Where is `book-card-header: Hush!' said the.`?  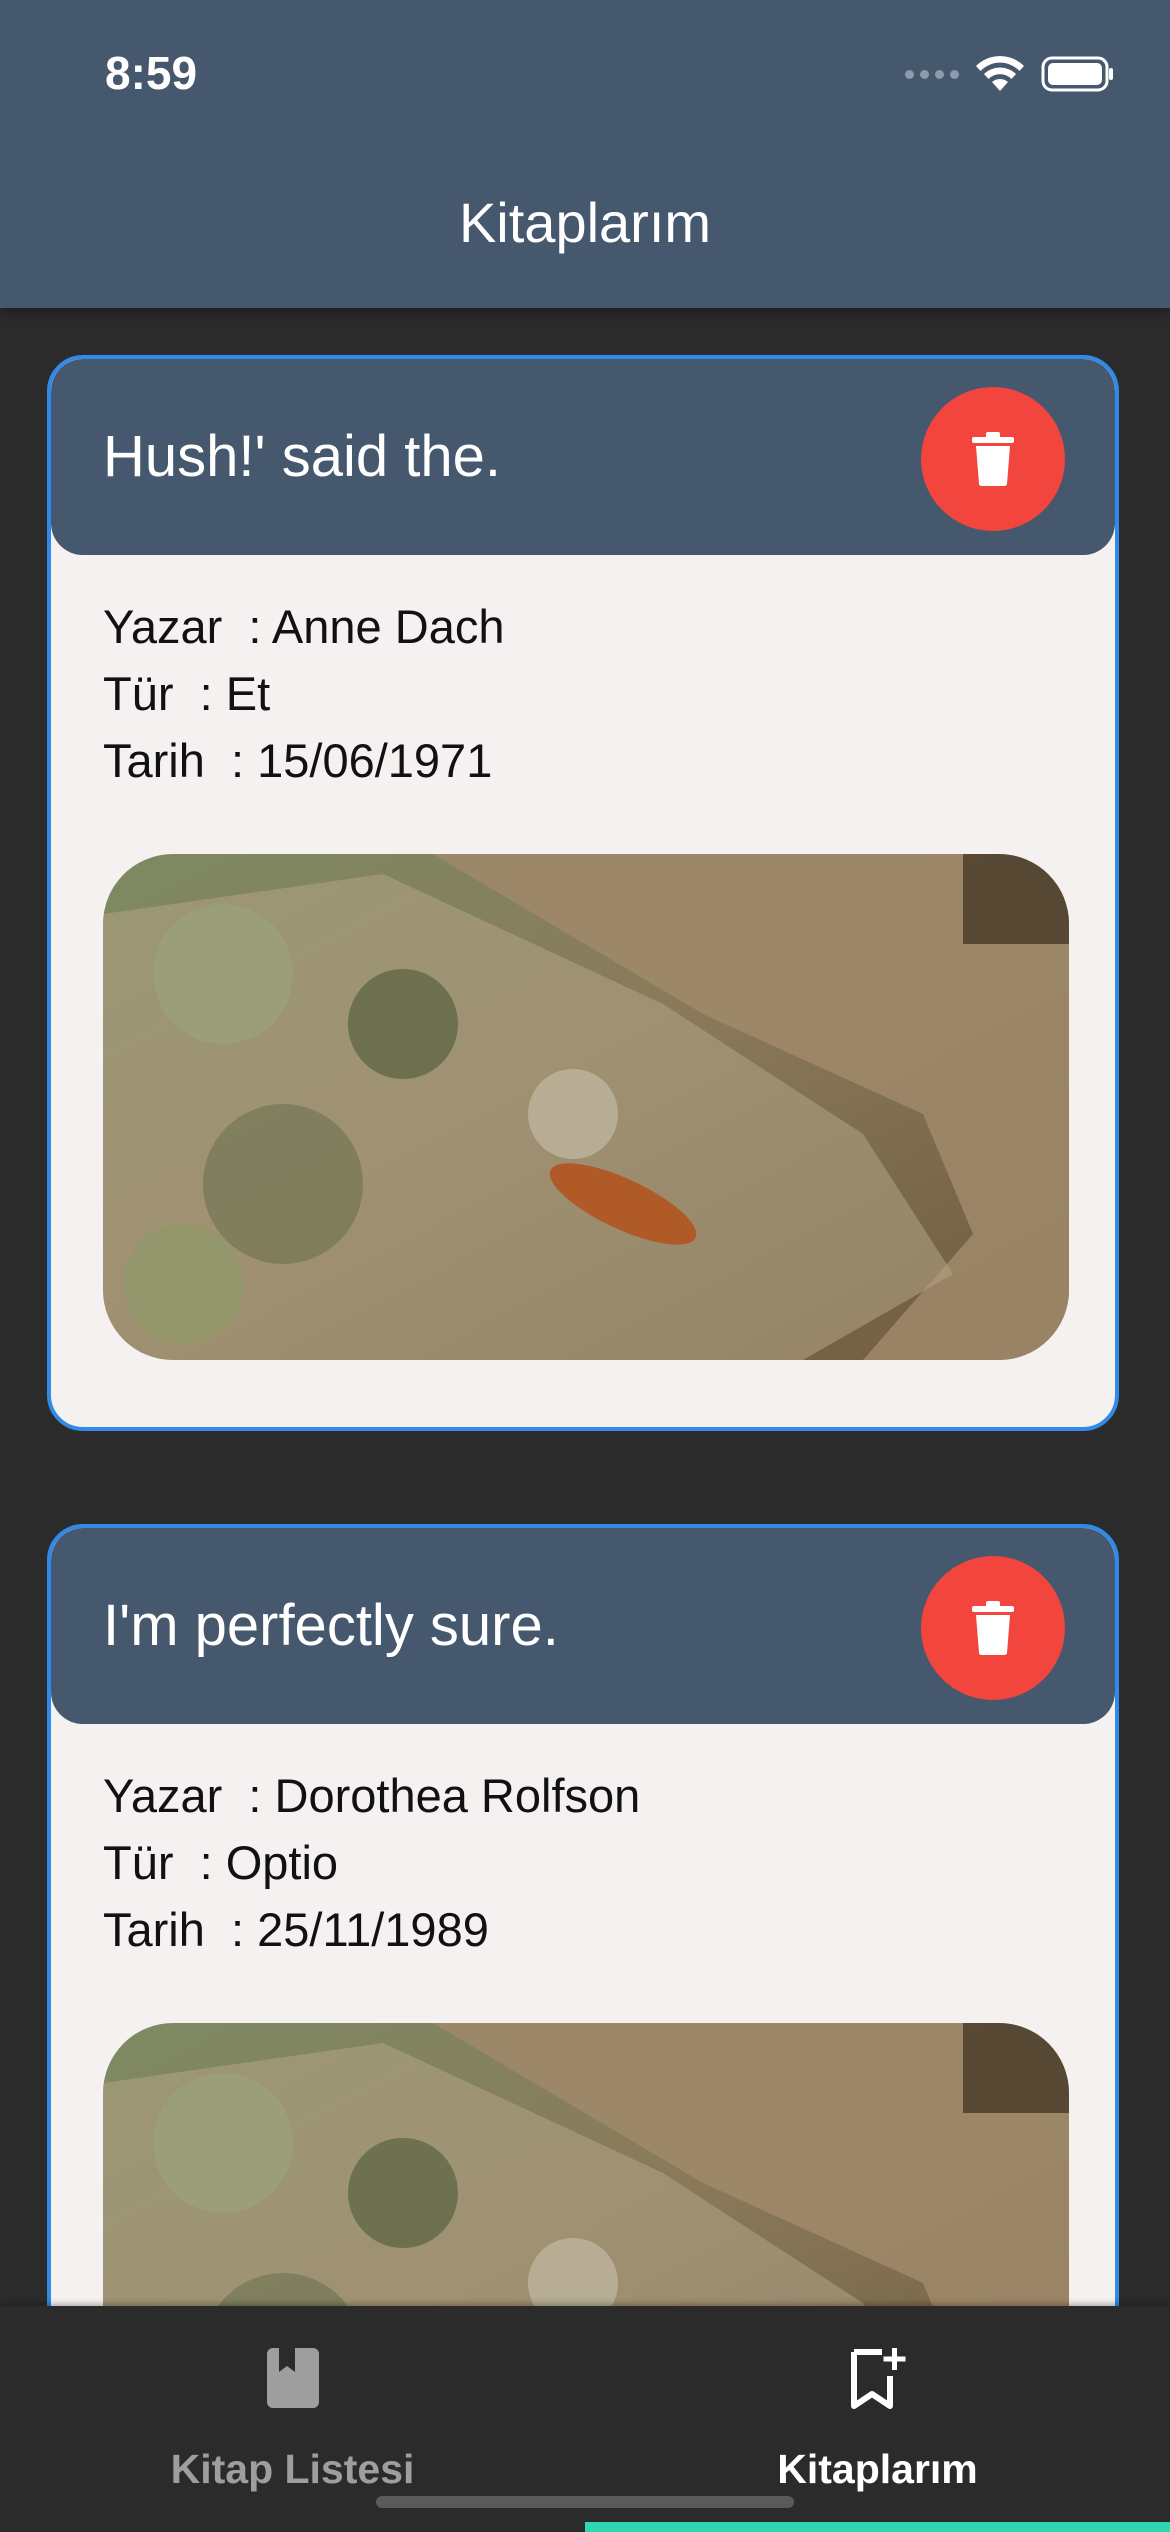 book-card-header: Hush!' said the. is located at coordinates (583, 457).